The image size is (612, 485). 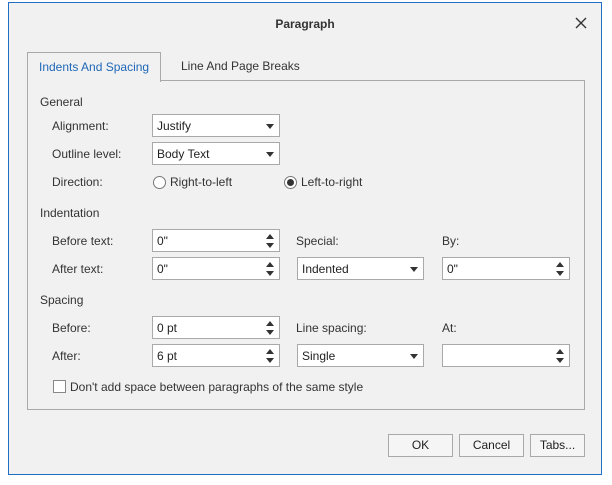 What do you see at coordinates (167, 328) in the screenshot?
I see `before-spacing-value: 0 pt` at bounding box center [167, 328].